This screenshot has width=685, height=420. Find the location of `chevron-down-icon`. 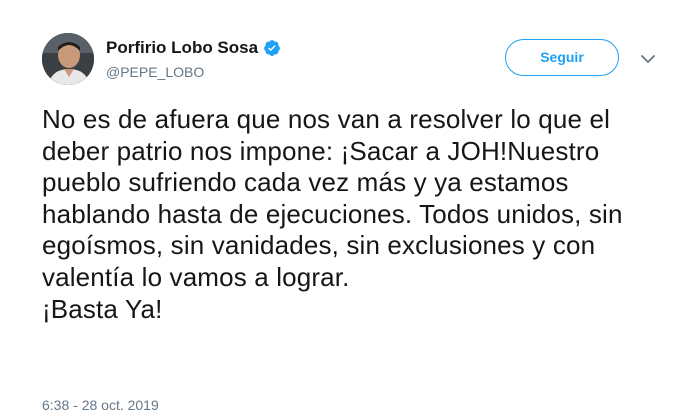

chevron-down-icon is located at coordinates (648, 59).